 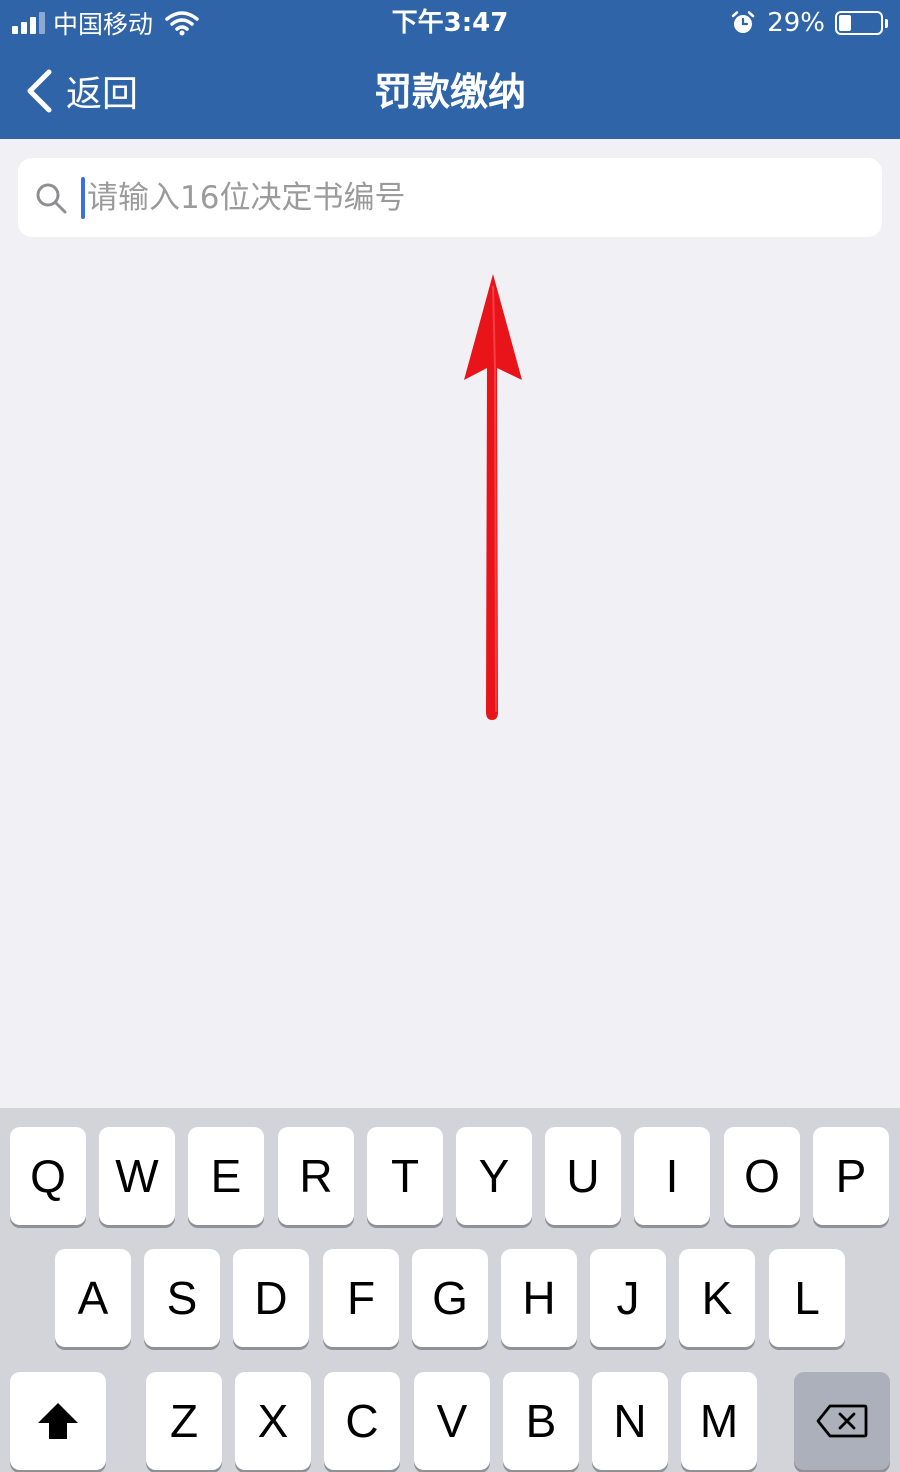 What do you see at coordinates (845, 23) in the screenshot?
I see `battery-fill` at bounding box center [845, 23].